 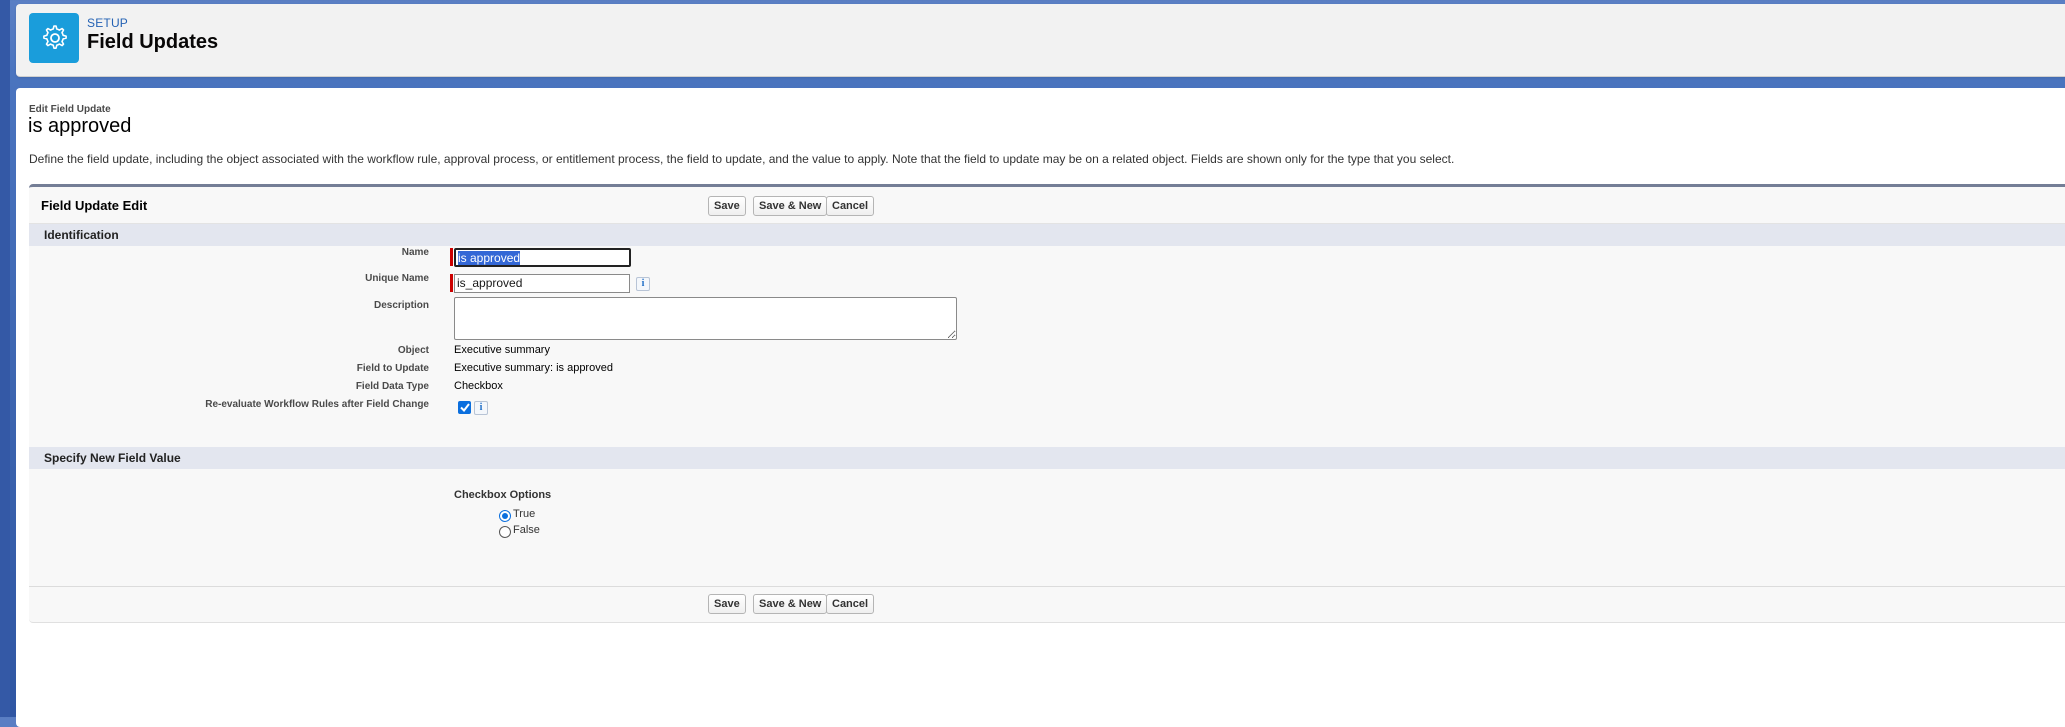 I want to click on save-button: Save, so click(x=727, y=206).